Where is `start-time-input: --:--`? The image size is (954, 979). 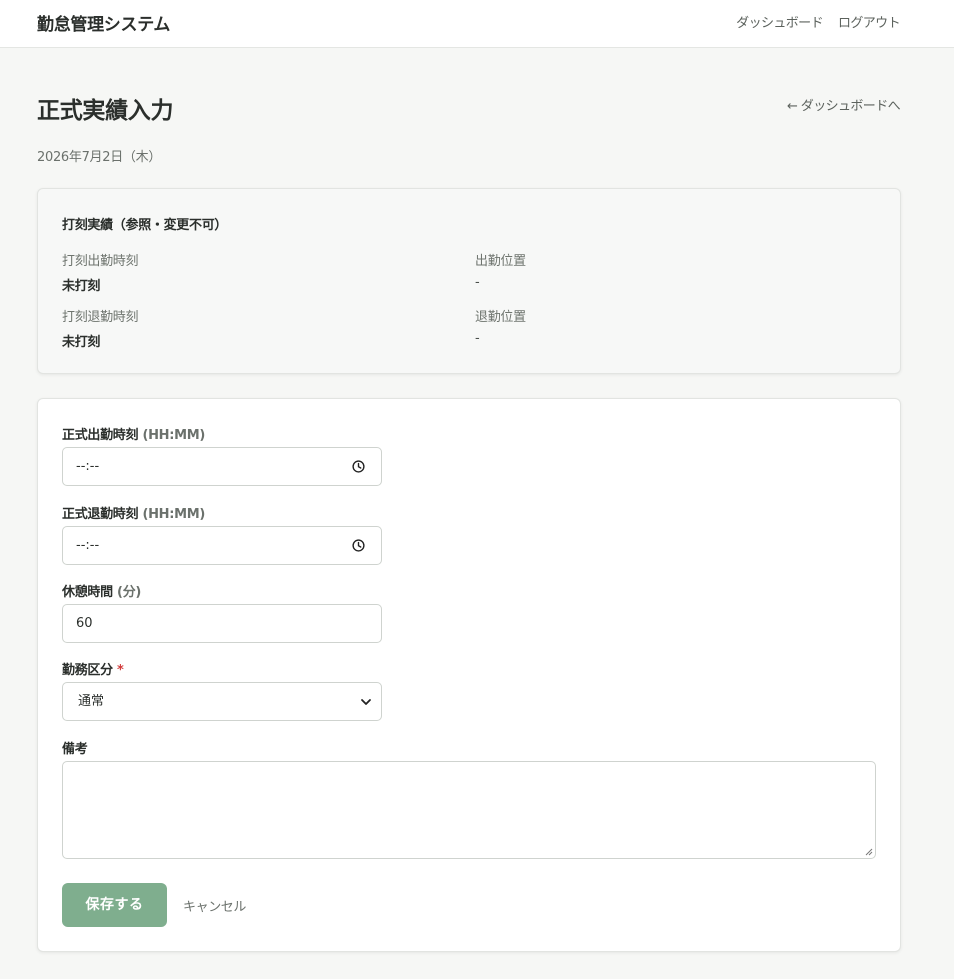
start-time-input: --:-- is located at coordinates (222, 466).